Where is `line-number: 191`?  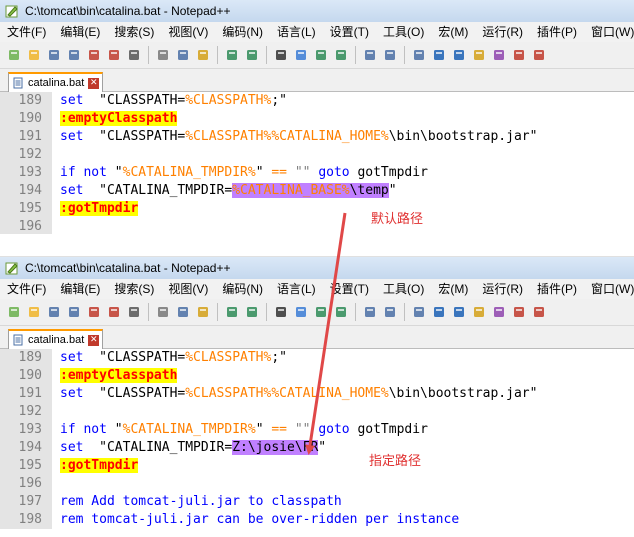
line-number: 191 is located at coordinates (26, 394).